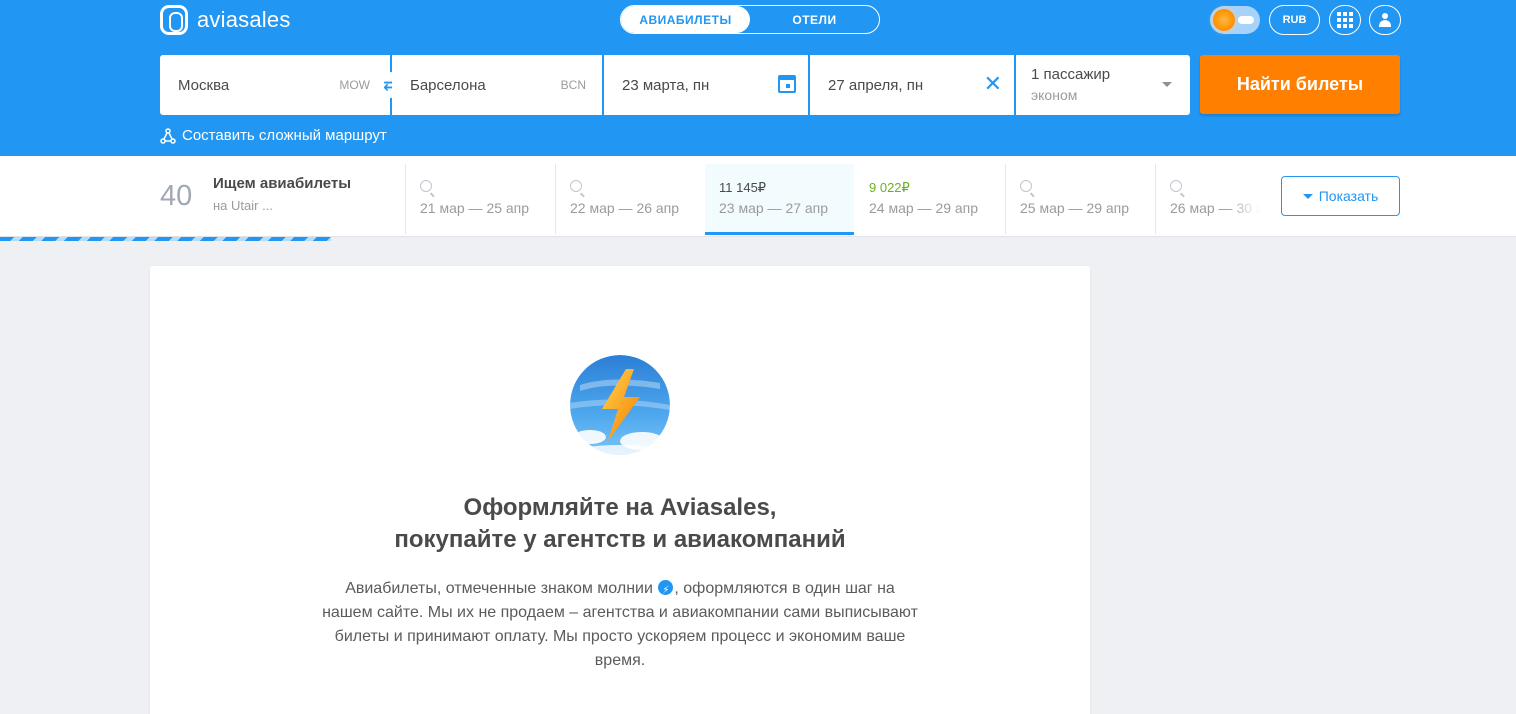  What do you see at coordinates (244, 19) in the screenshot?
I see `logo-text: aviasales` at bounding box center [244, 19].